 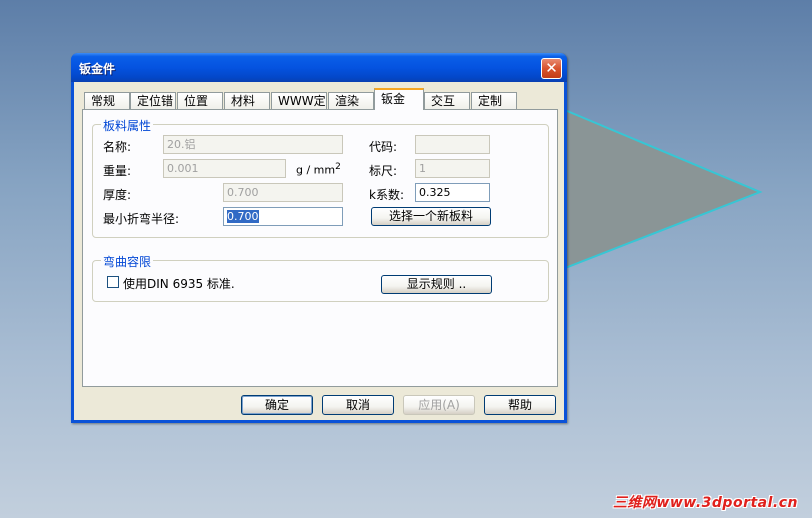 I want to click on sheet-material-group-title: 板料属性, so click(x=127, y=125).